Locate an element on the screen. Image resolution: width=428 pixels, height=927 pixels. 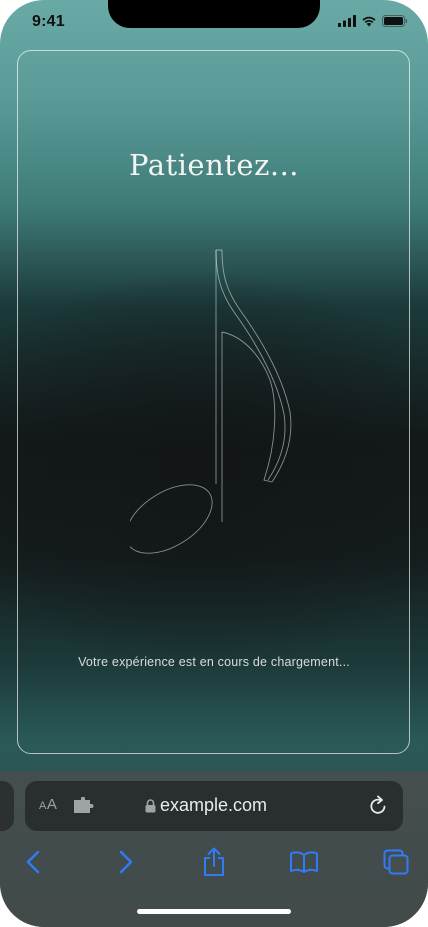
url-text: example.com is located at coordinates (214, 805).